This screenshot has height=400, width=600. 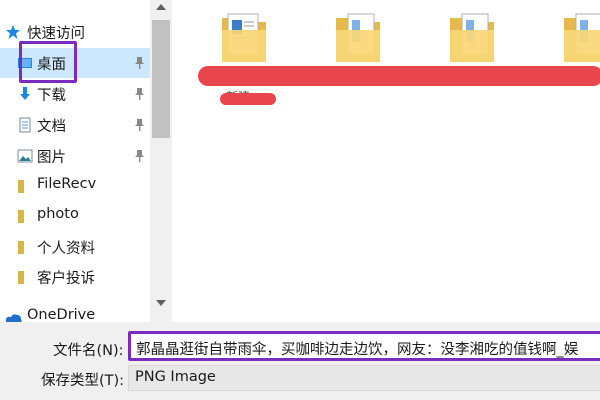 What do you see at coordinates (88, 351) in the screenshot?
I see `filename-label: 文件名(N):` at bounding box center [88, 351].